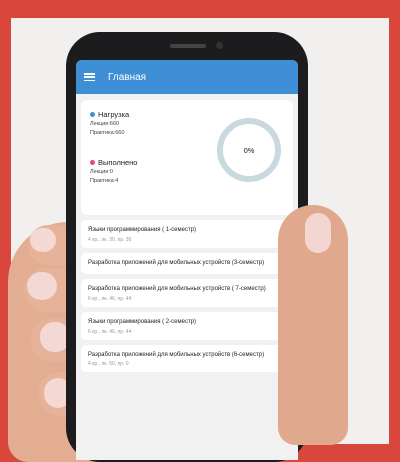 This screenshot has height=462, width=400. What do you see at coordinates (92, 114) in the screenshot?
I see `load-dot-icon` at bounding box center [92, 114].